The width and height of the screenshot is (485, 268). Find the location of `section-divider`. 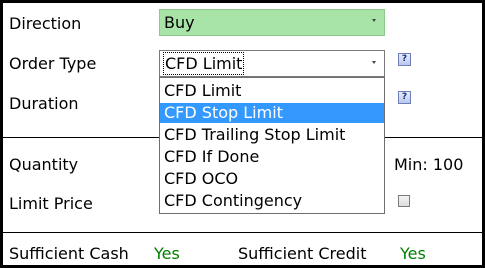

section-divider is located at coordinates (242, 232).